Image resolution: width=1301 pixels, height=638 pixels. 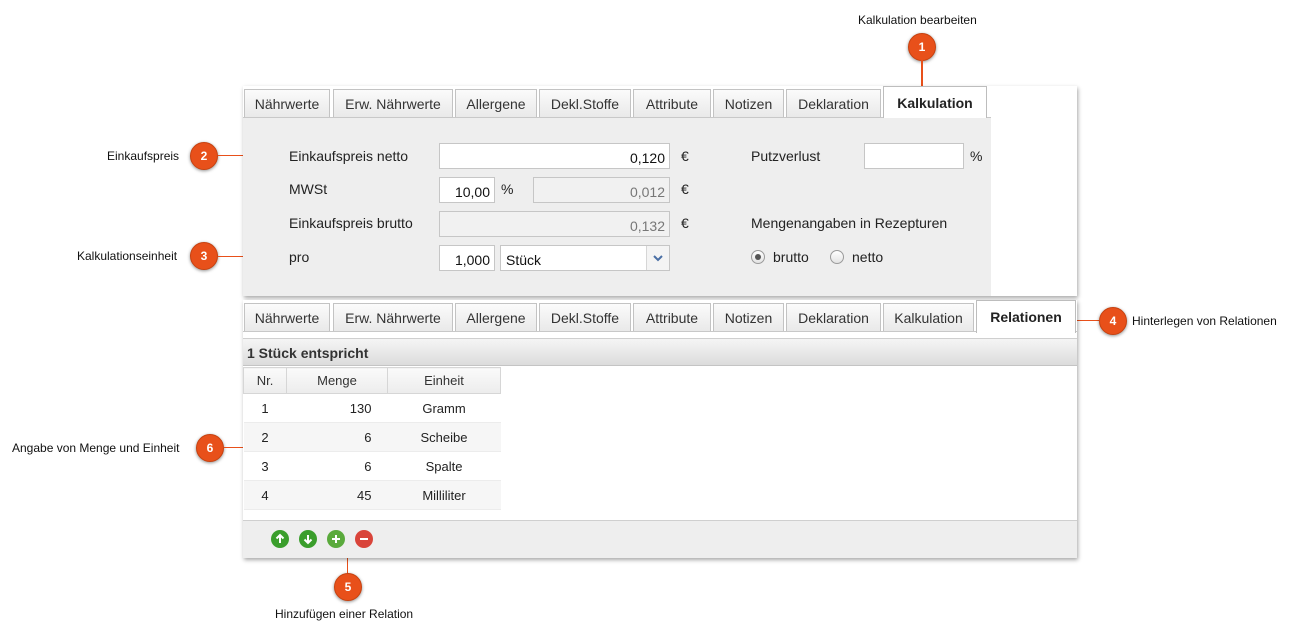 I want to click on callout-3-text: Kalkulationseinheit, so click(x=127, y=256).